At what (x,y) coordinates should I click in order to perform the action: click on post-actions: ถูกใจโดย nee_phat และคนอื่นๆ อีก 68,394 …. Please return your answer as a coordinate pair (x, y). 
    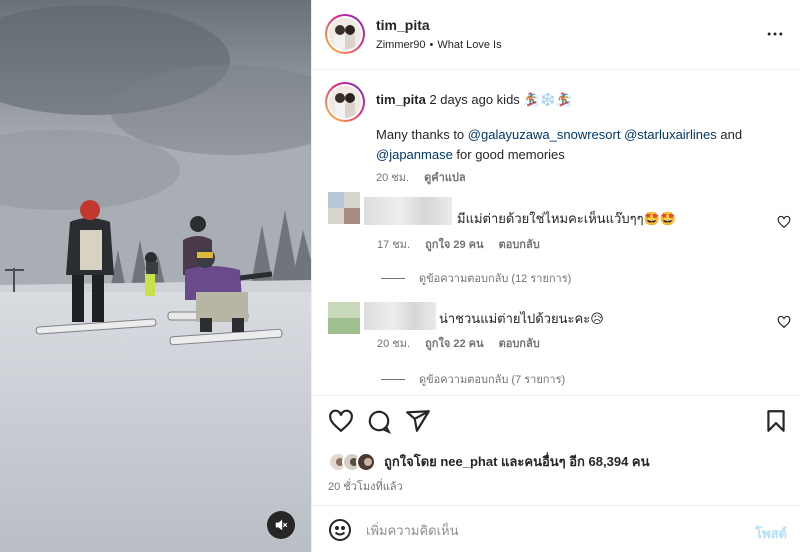
    Looking at the image, I should click on (556, 450).